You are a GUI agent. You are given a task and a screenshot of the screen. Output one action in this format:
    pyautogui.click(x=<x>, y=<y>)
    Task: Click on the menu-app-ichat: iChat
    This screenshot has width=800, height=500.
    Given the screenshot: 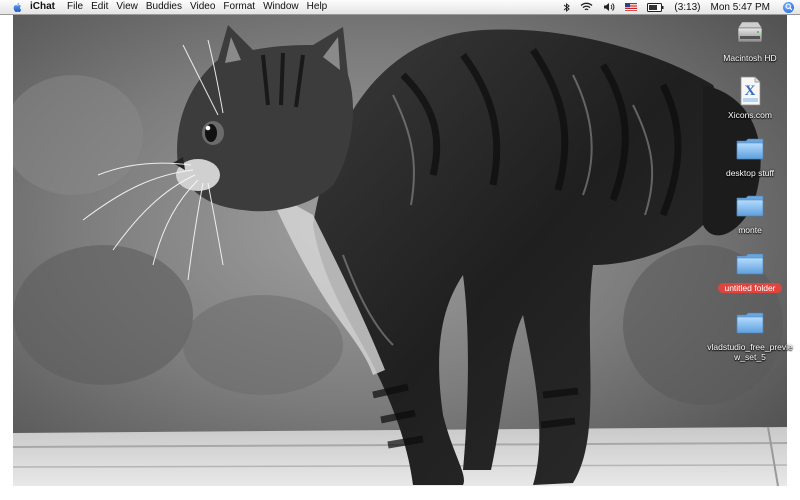 What is the action you would take?
    pyautogui.click(x=46, y=7)
    